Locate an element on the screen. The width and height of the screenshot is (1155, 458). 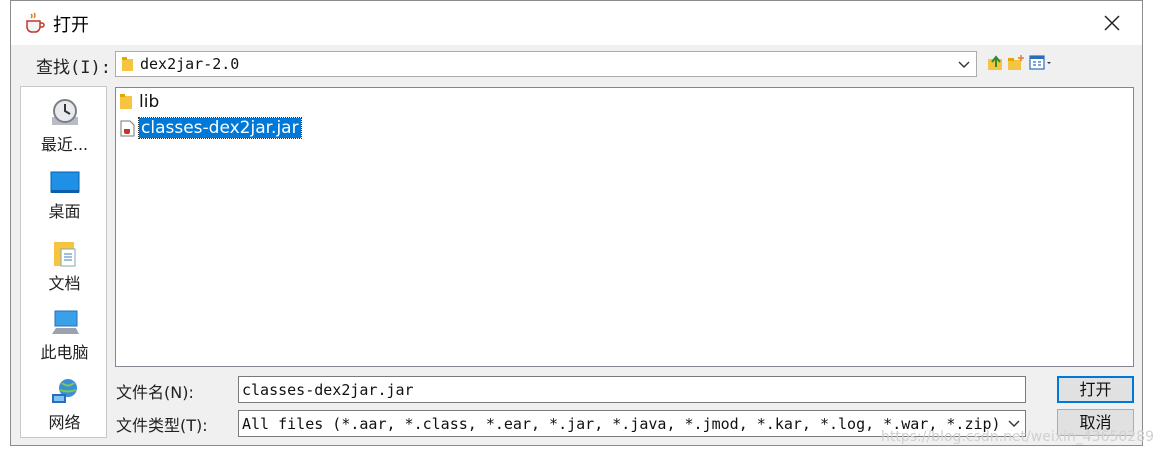
java-cup-icon is located at coordinates (35, 22).